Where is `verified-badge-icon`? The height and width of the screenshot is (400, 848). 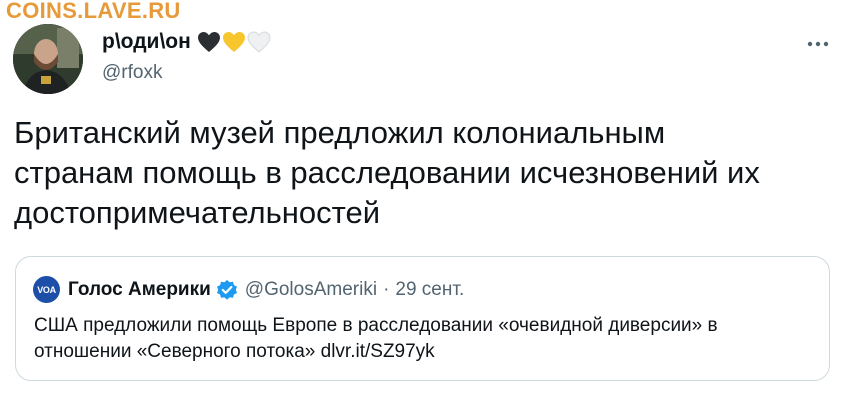
verified-badge-icon is located at coordinates (226, 289).